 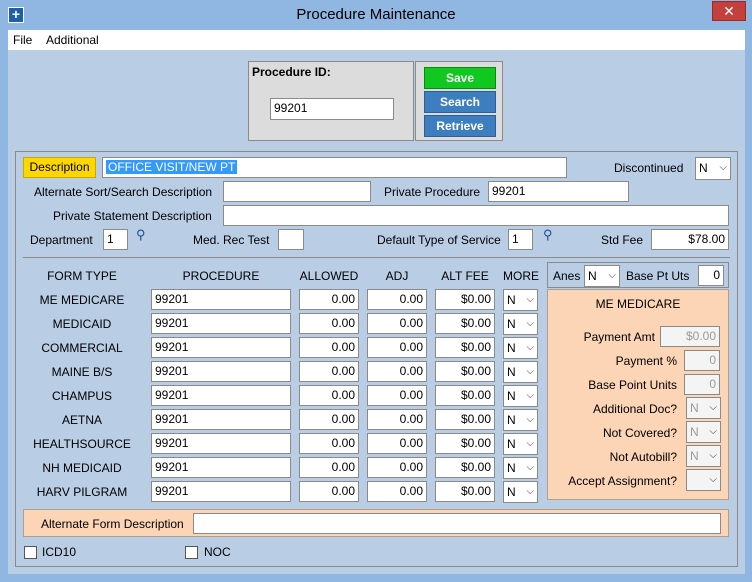 I want to click on not-autobill-value: N, so click(x=694, y=456).